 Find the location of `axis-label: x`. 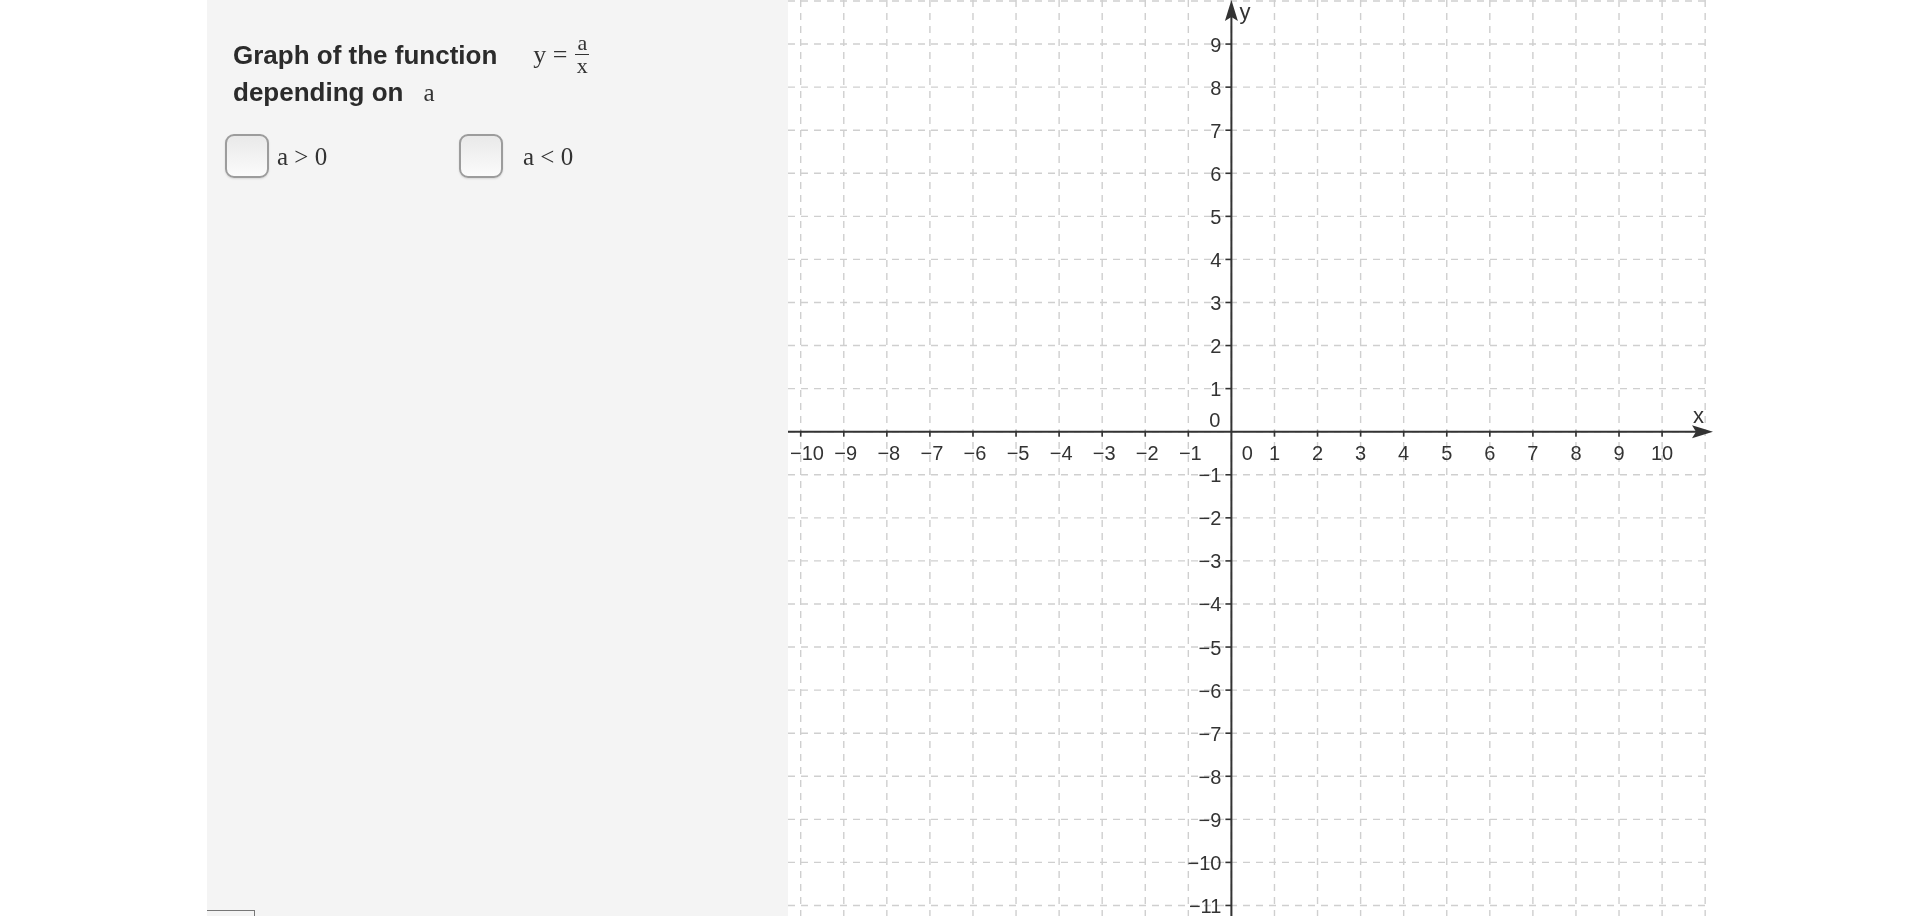

axis-label: x is located at coordinates (1698, 415).